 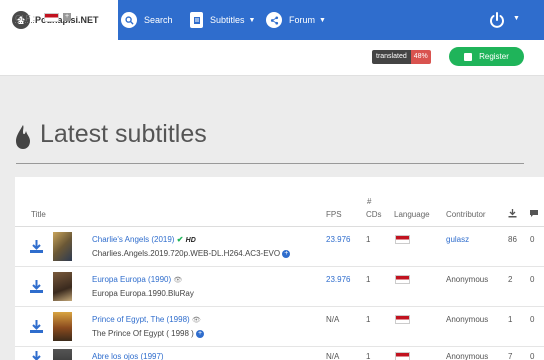 I want to click on nav-search-label: Search, so click(x=158, y=20).